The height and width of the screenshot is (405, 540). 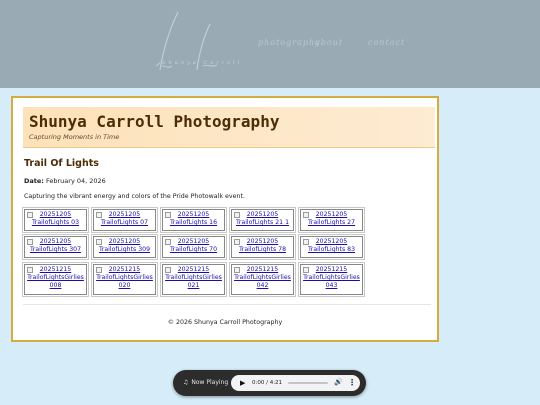 What do you see at coordinates (308, 383) in the screenshot?
I see `seek-slider` at bounding box center [308, 383].